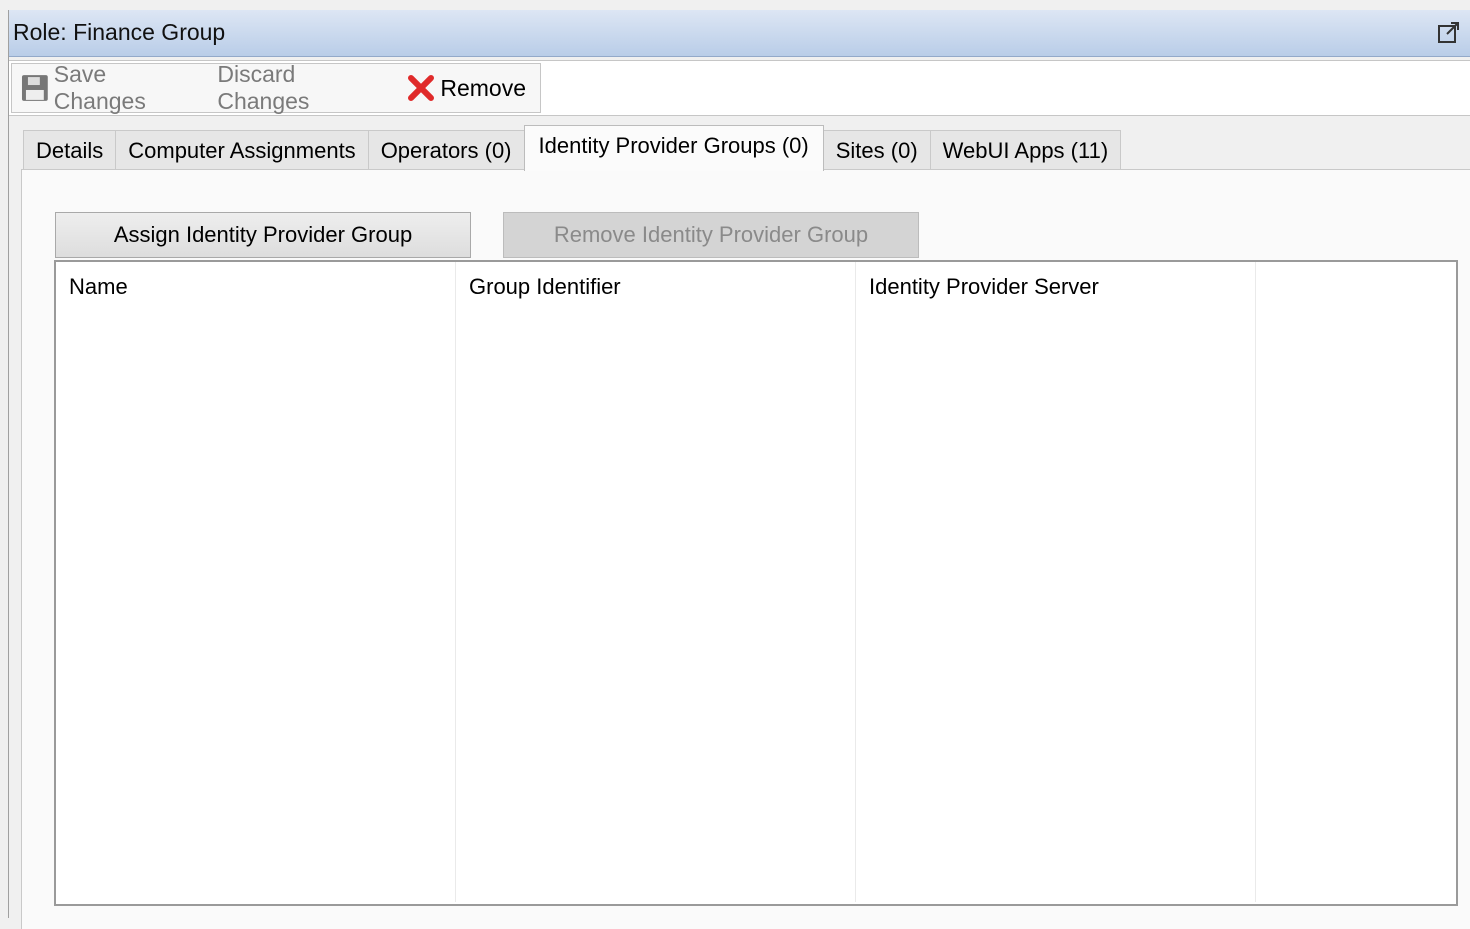 The height and width of the screenshot is (929, 1470). Describe the element at coordinates (739, 88) in the screenshot. I see `toolbar-strip: Save Changes Discard Changes Remove` at that location.